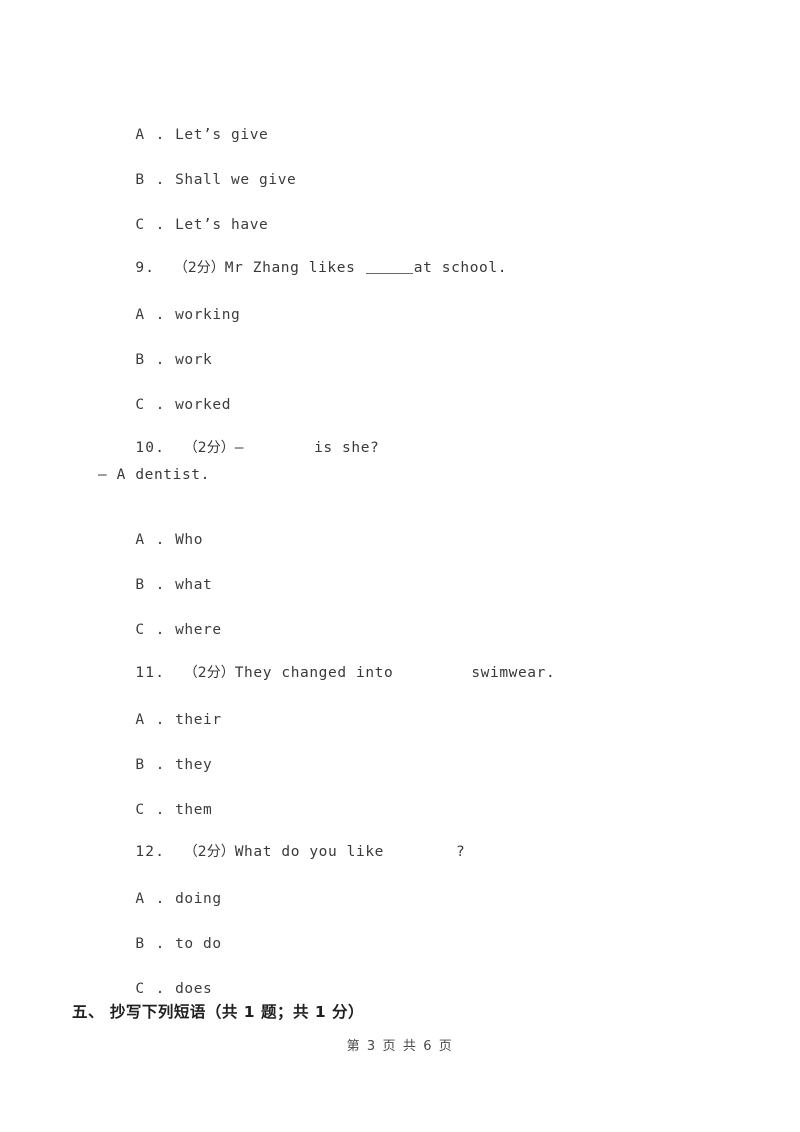 Image resolution: width=800 pixels, height=1132 pixels. What do you see at coordinates (218, 1012) in the screenshot?
I see `section-heading: 五、 抄写下列短语（共 1 题；共 1 分）` at bounding box center [218, 1012].